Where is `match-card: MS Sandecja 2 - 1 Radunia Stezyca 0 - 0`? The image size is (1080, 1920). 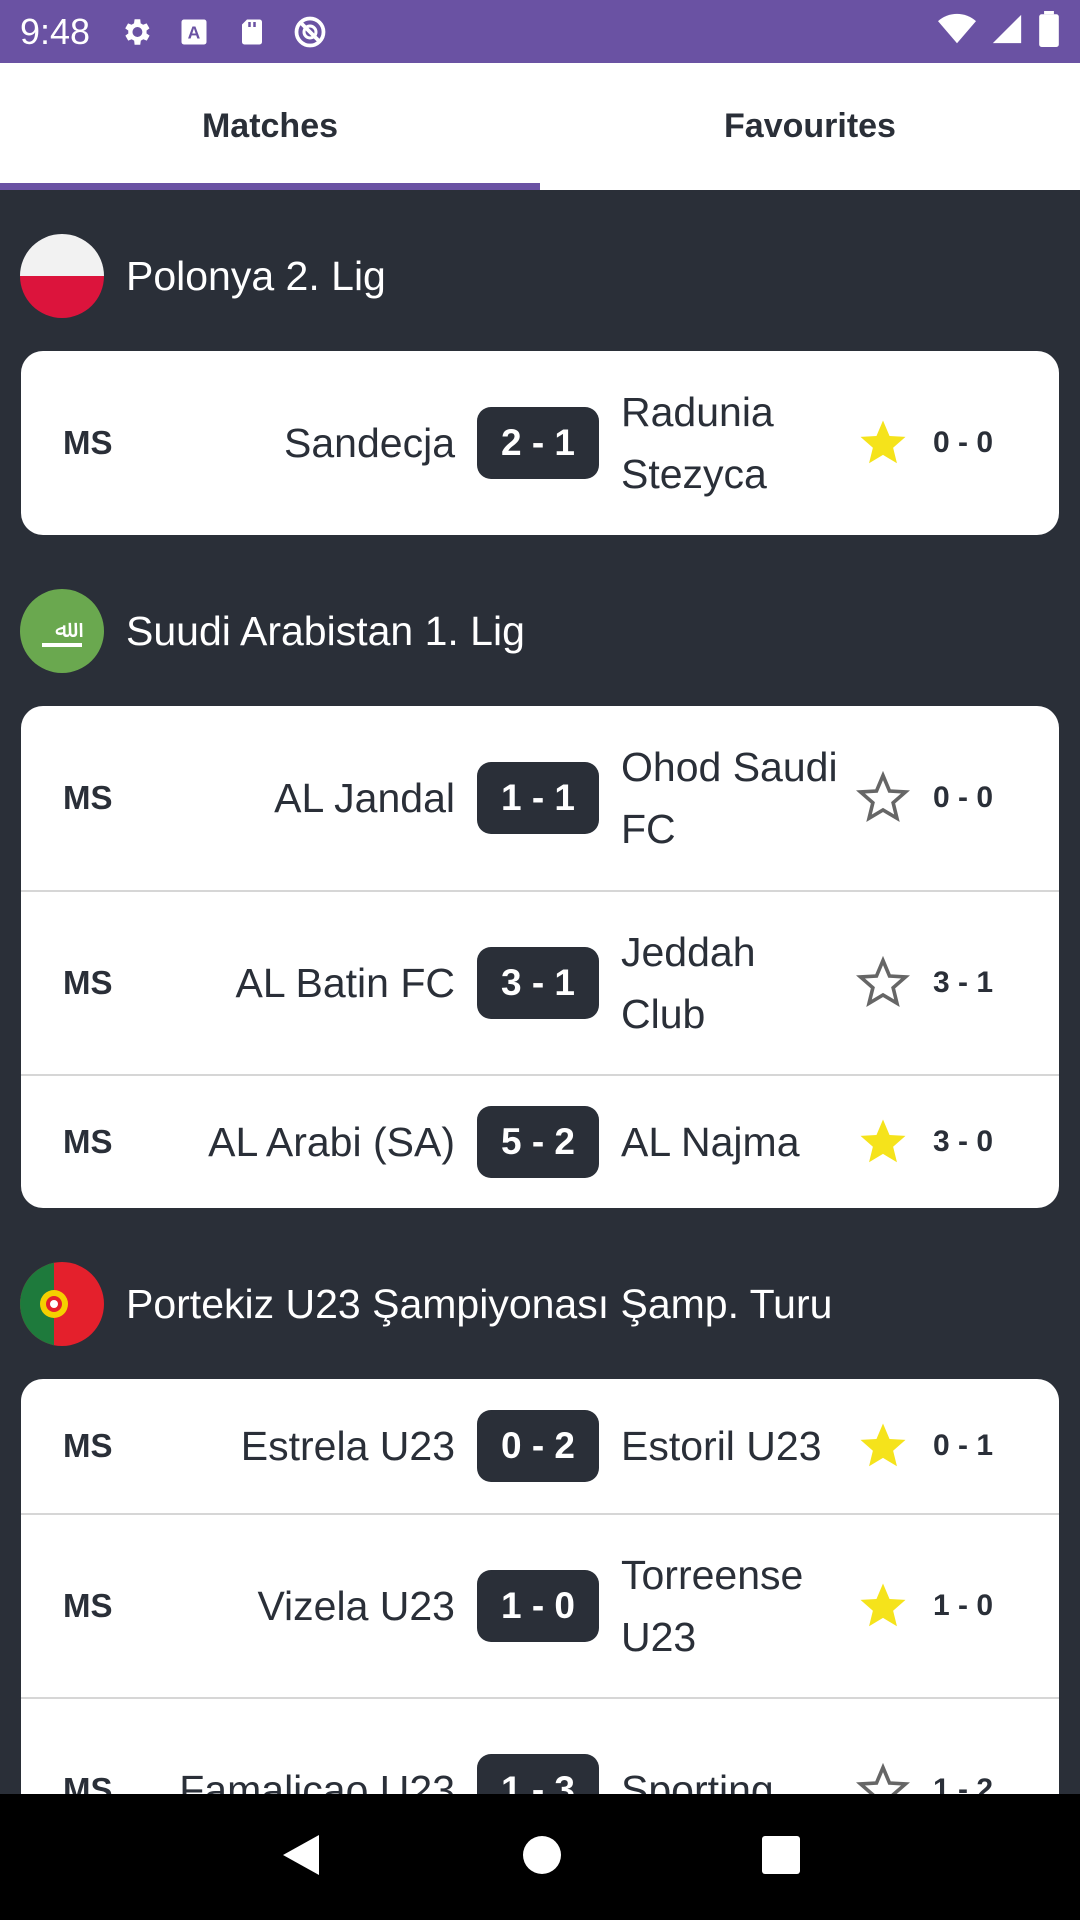
match-card: MS Sandecja 2 - 1 Radunia Stezyca 0 - 0 is located at coordinates (540, 443).